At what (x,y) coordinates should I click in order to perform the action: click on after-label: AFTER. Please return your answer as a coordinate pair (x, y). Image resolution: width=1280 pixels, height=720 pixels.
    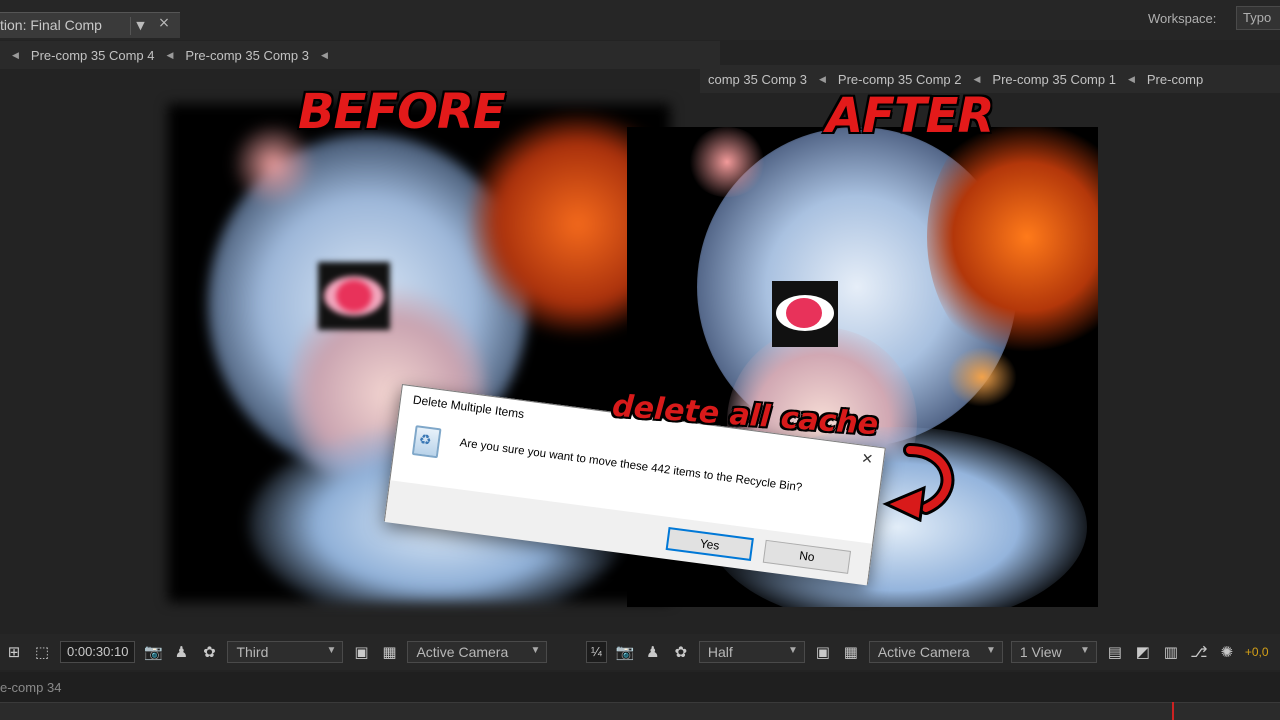
    Looking at the image, I should click on (910, 116).